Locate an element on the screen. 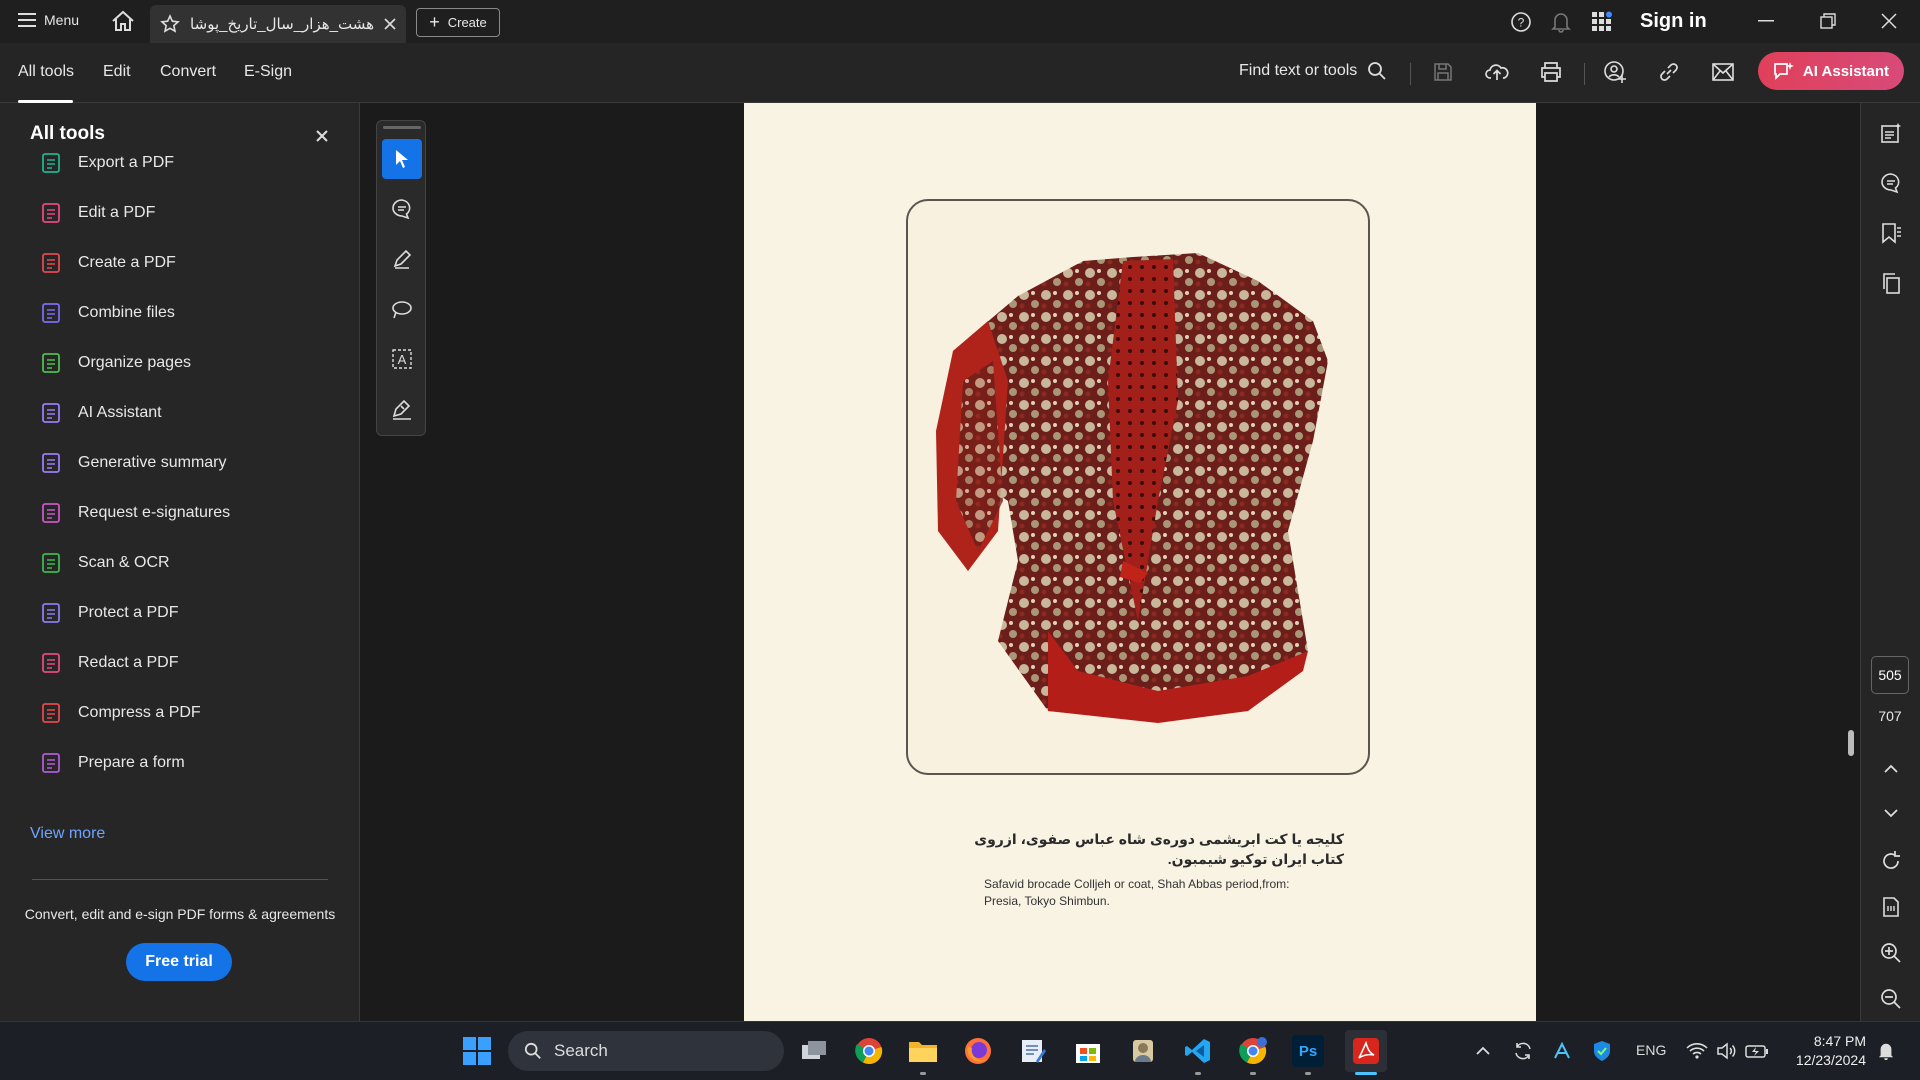 This screenshot has width=1920, height=1080. sign-tool-button is located at coordinates (402, 409).